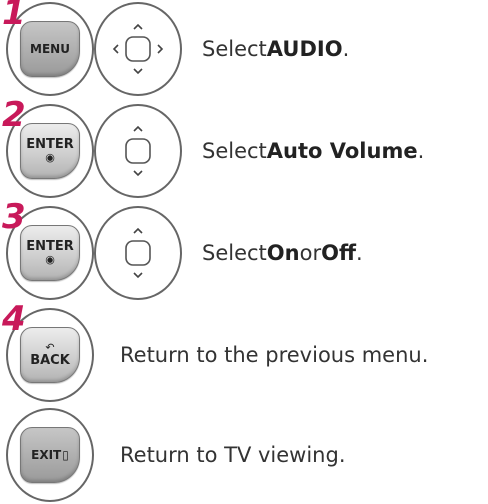 The width and height of the screenshot is (488, 504). Describe the element at coordinates (50, 360) in the screenshot. I see `back-button-label: BACK` at that location.